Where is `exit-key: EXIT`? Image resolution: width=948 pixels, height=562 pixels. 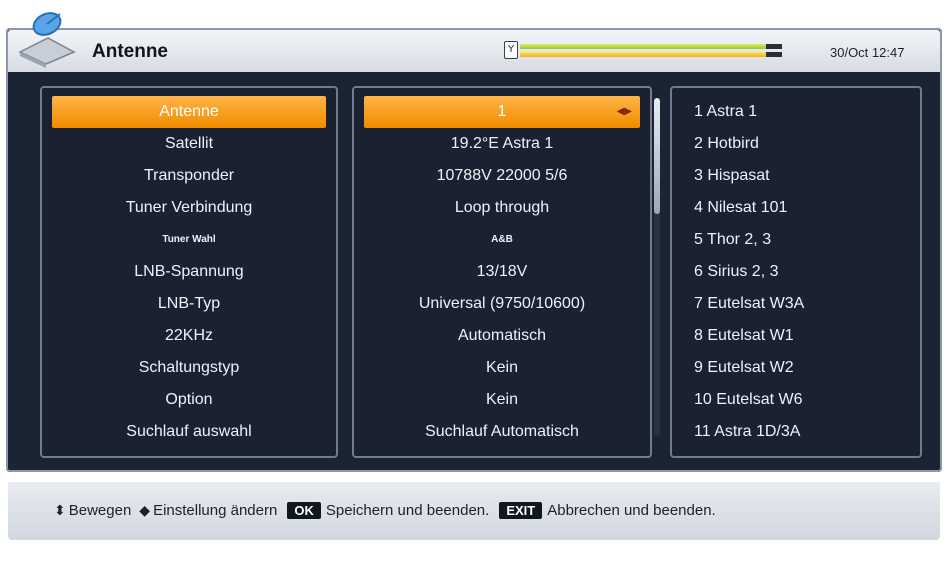 exit-key: EXIT is located at coordinates (521, 510).